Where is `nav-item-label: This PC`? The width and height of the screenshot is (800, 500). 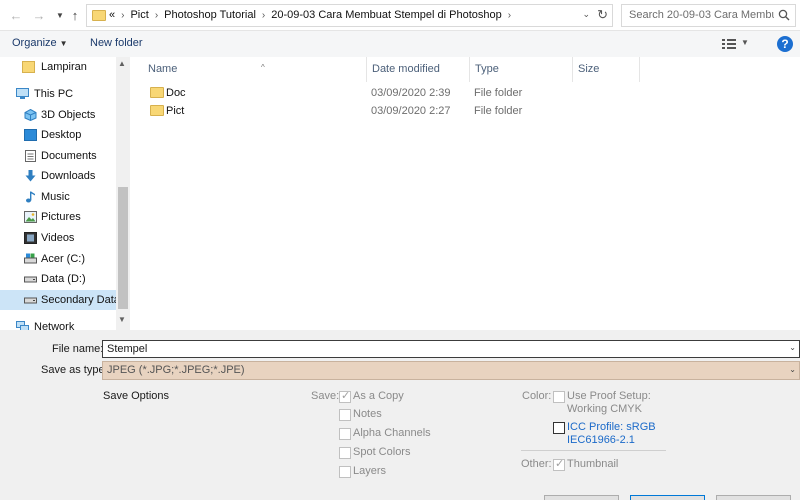 nav-item-label: This PC is located at coordinates (54, 94).